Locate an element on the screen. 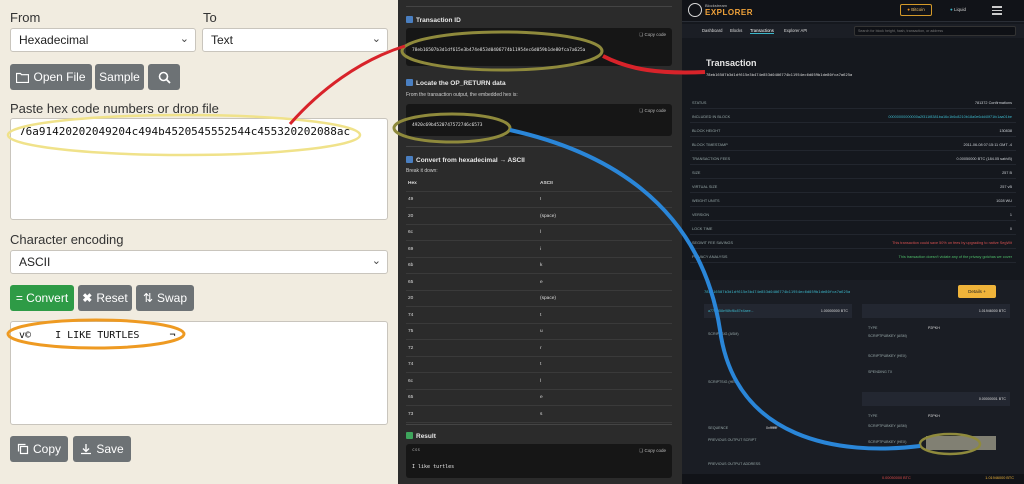  detail-key: TRANSACTION FEES is located at coordinates (711, 159).